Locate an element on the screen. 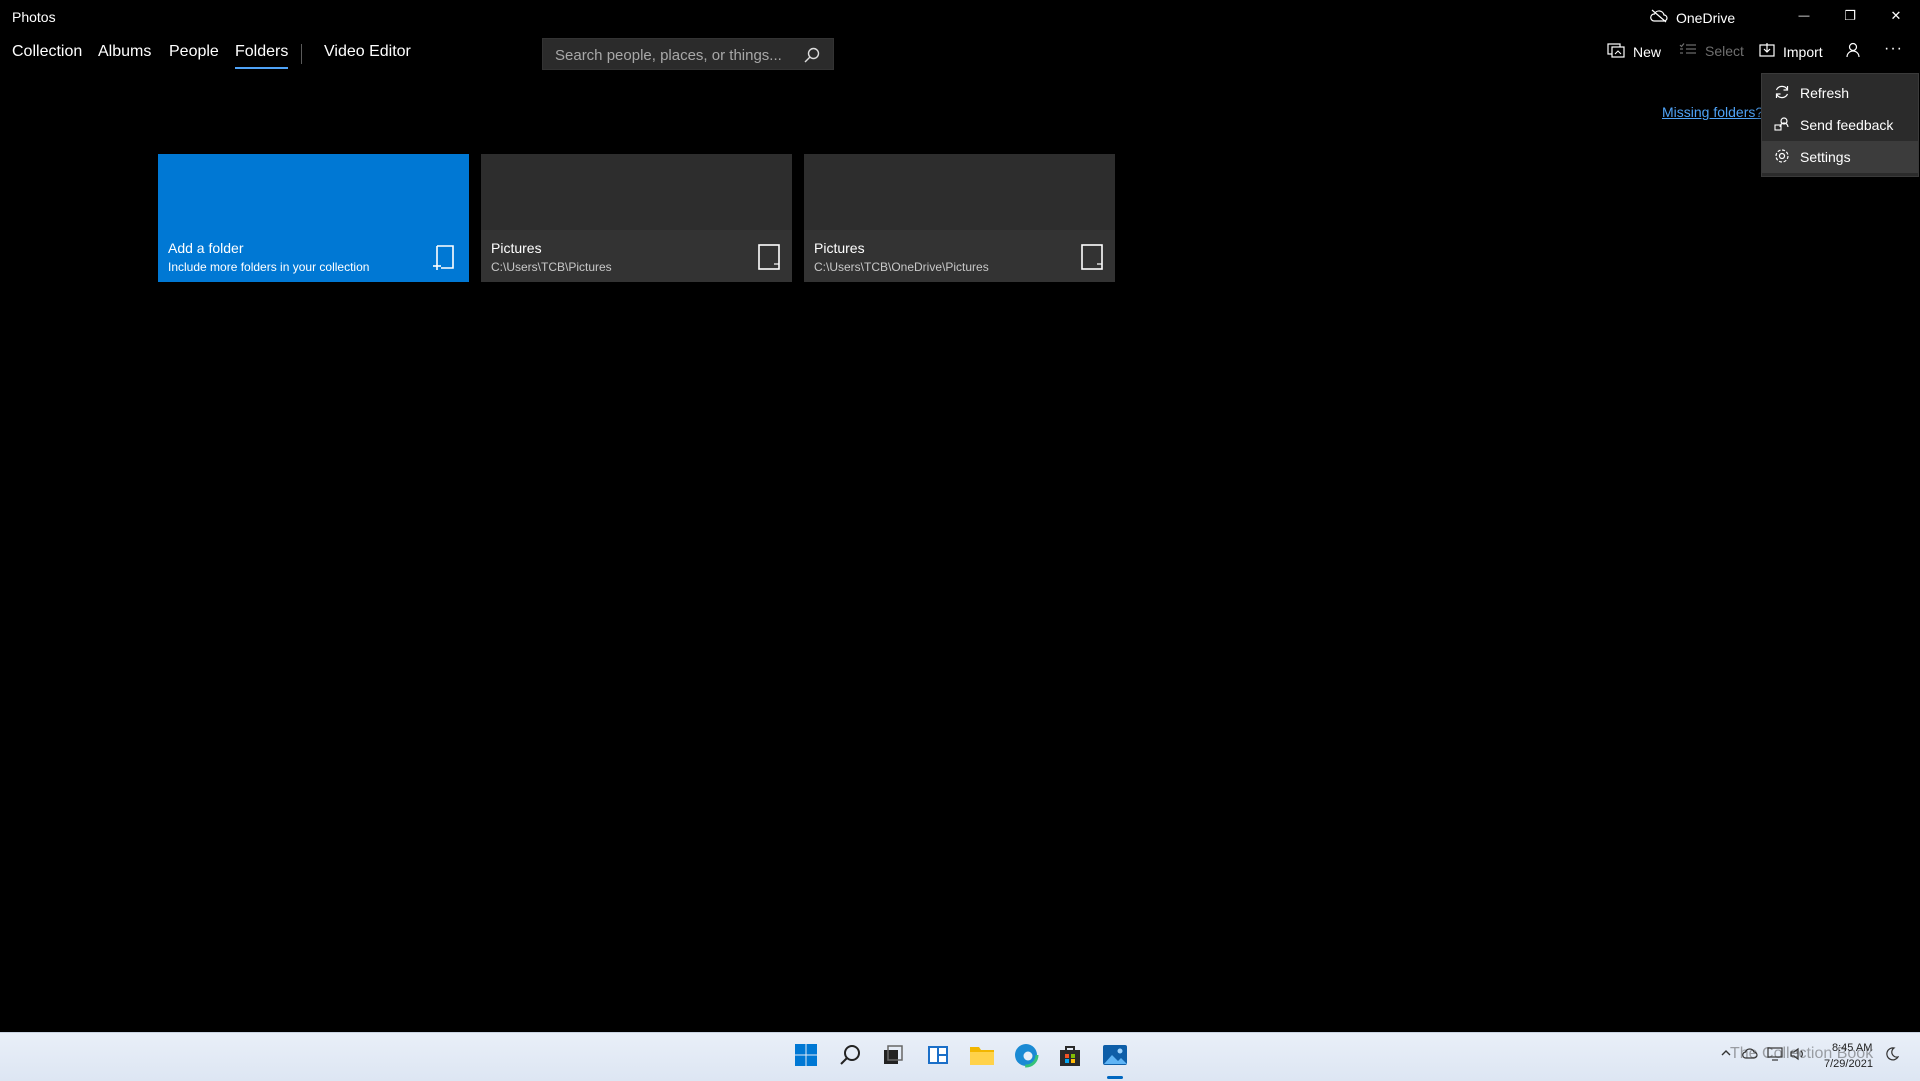 The width and height of the screenshot is (1920, 1081). import-button: Import is located at coordinates (1791, 51).